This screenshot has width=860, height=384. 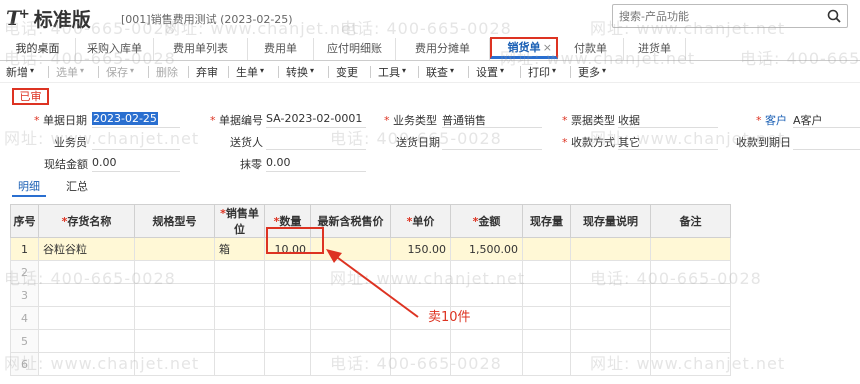 I want to click on column-header: *金额, so click(x=486, y=221).